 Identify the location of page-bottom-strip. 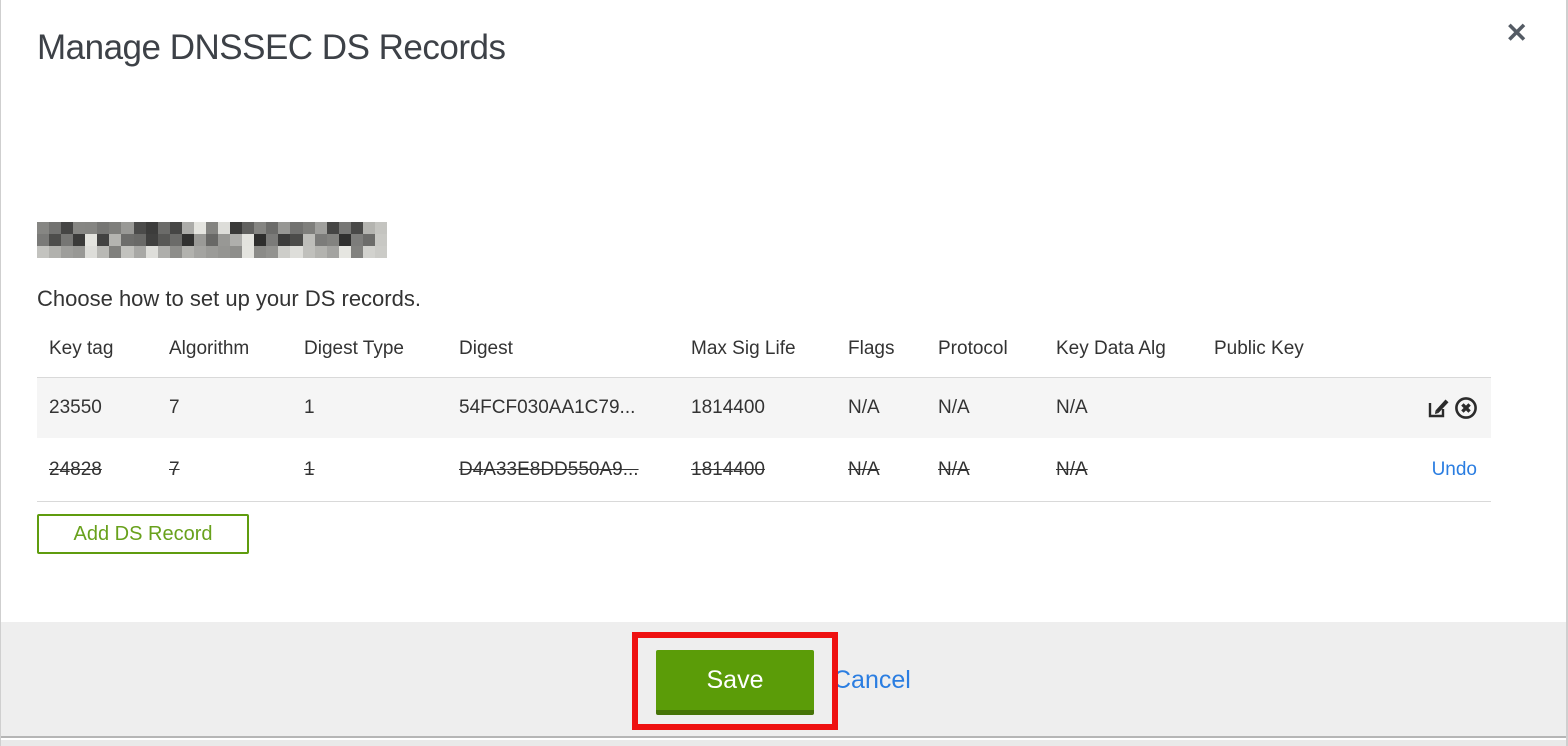
(783, 743).